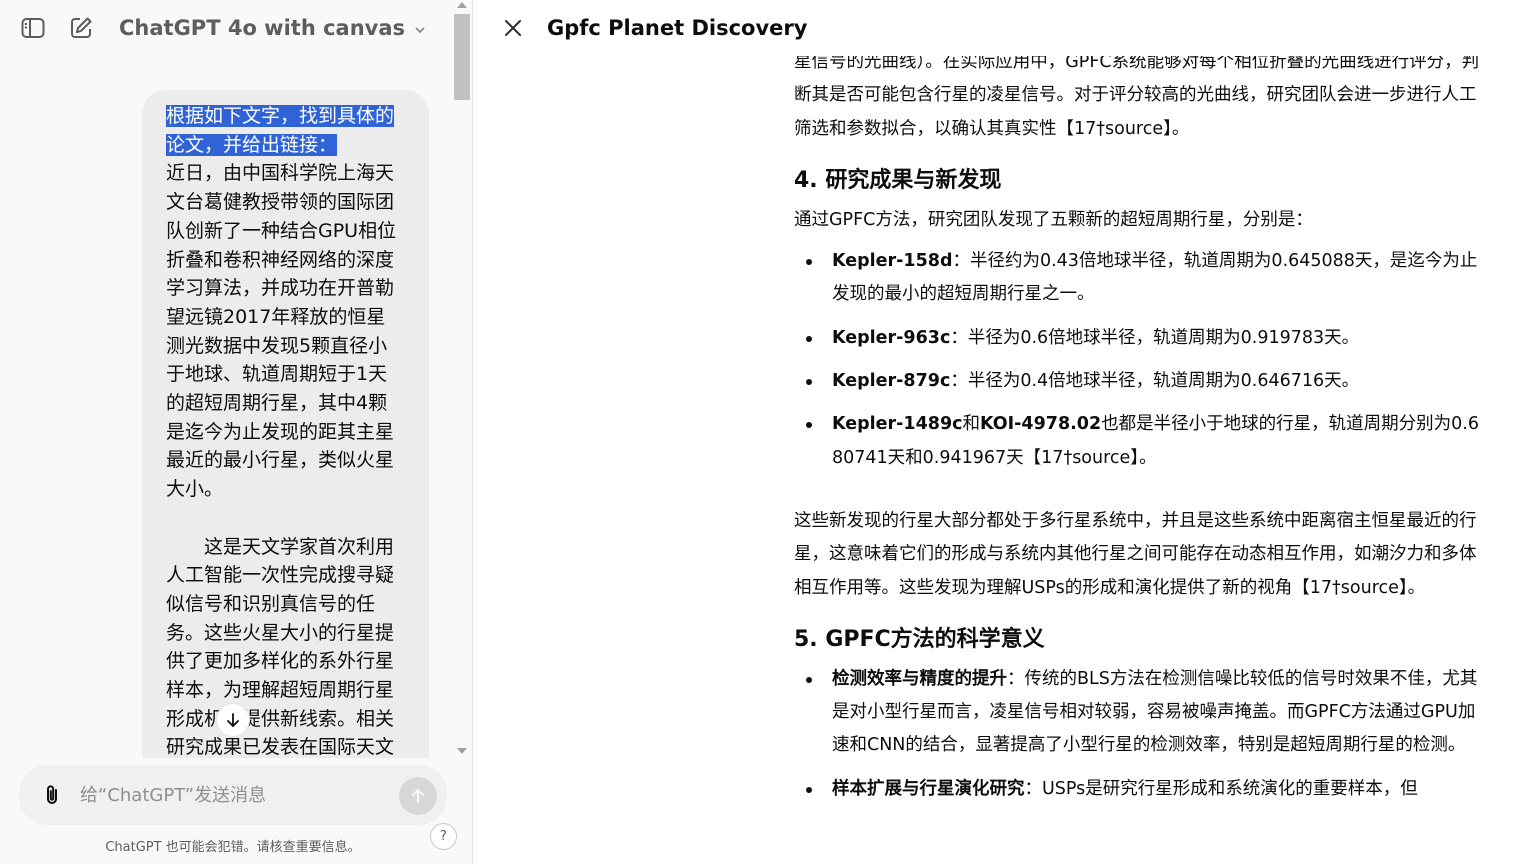 The height and width of the screenshot is (864, 1536). What do you see at coordinates (233, 720) in the screenshot?
I see `scroll-to-bottom-button` at bounding box center [233, 720].